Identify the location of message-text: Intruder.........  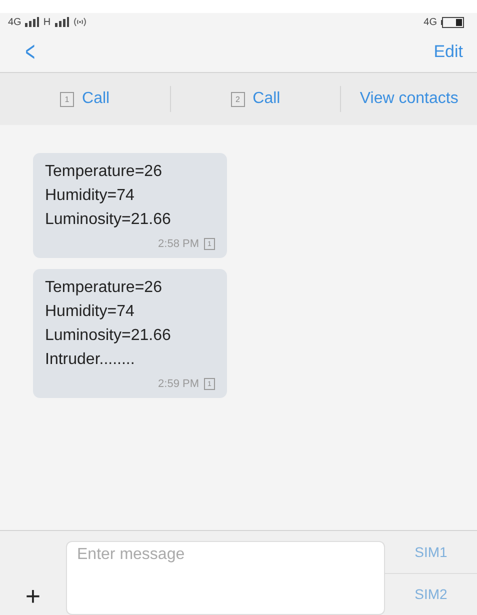
(90, 360).